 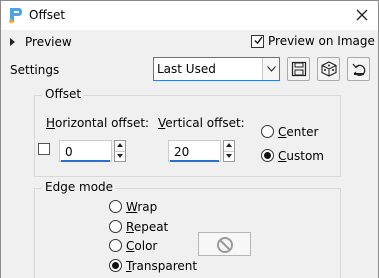 I want to click on no-color-icon, so click(x=225, y=245).